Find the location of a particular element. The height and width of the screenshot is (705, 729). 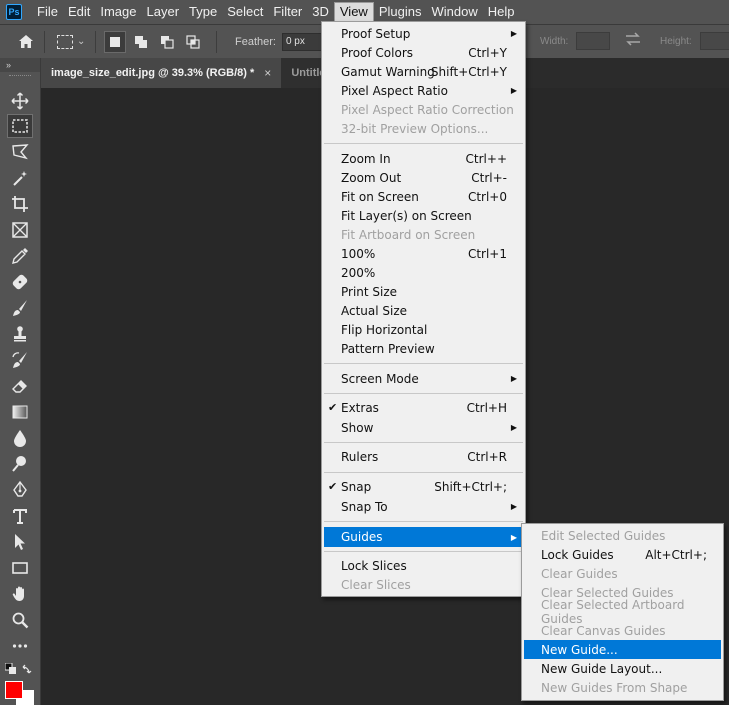

submenu-arrow-icon: ▶ is located at coordinates (513, 427).